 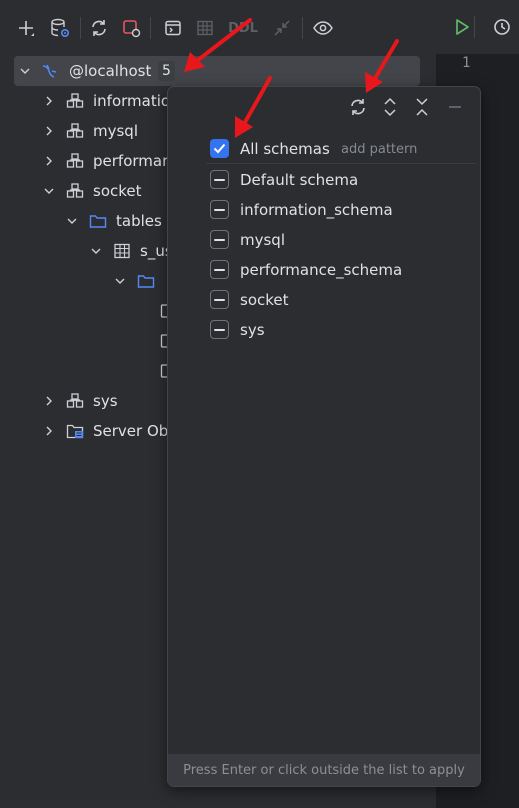 I want to click on tree-label: @localhost, so click(x=110, y=71).